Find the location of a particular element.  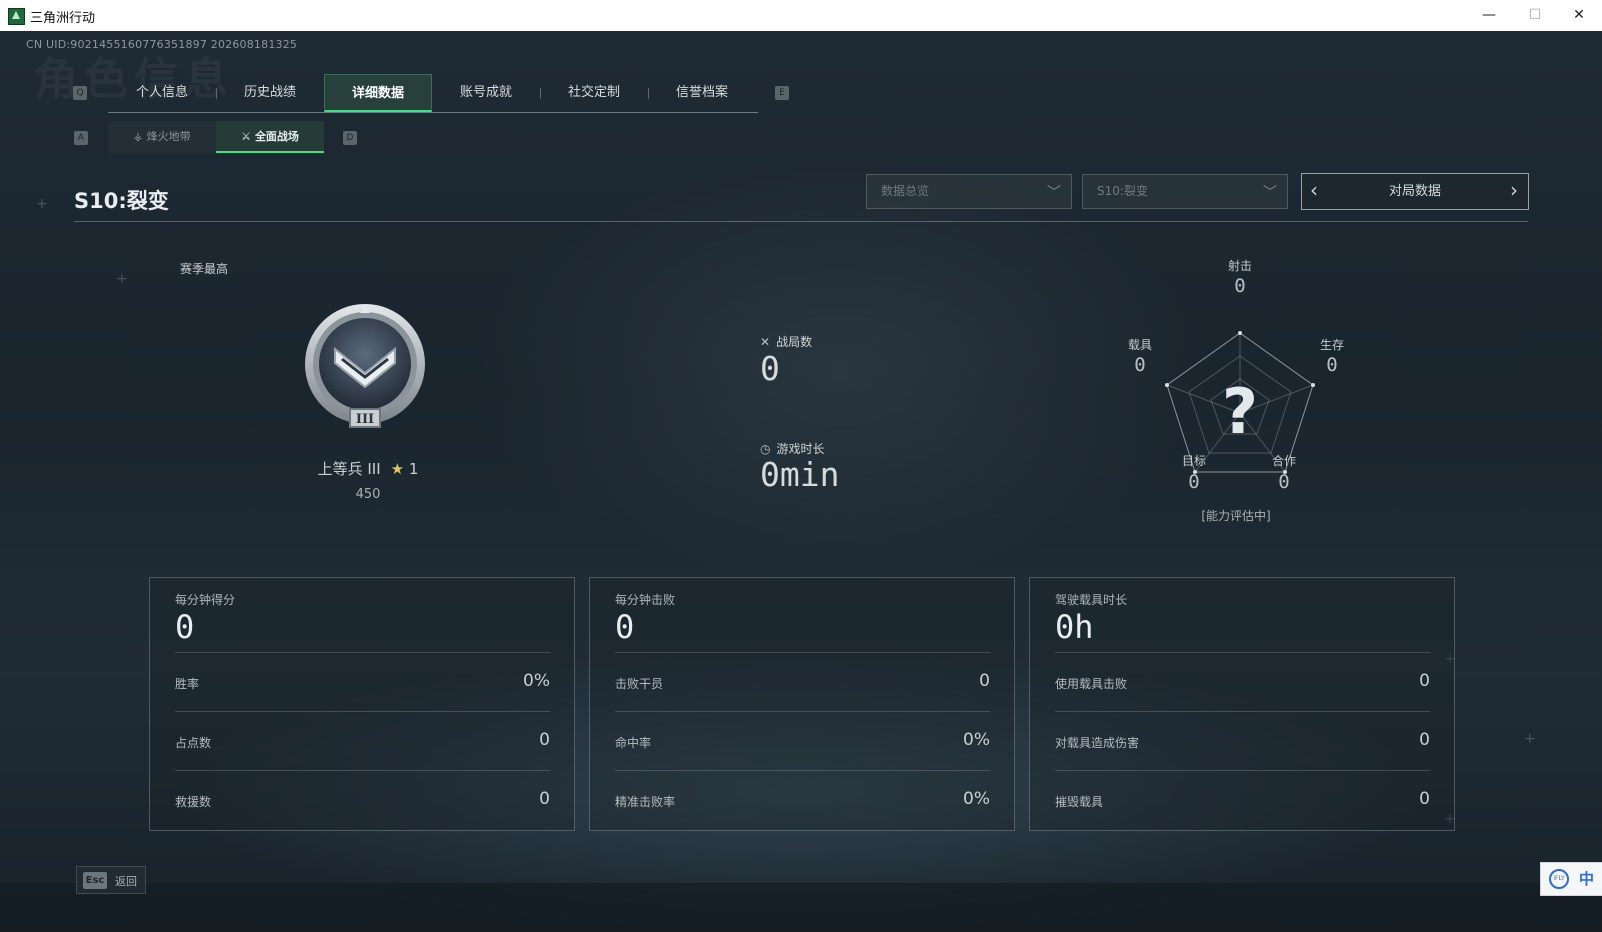

bottom-bar is located at coordinates (801, 907).